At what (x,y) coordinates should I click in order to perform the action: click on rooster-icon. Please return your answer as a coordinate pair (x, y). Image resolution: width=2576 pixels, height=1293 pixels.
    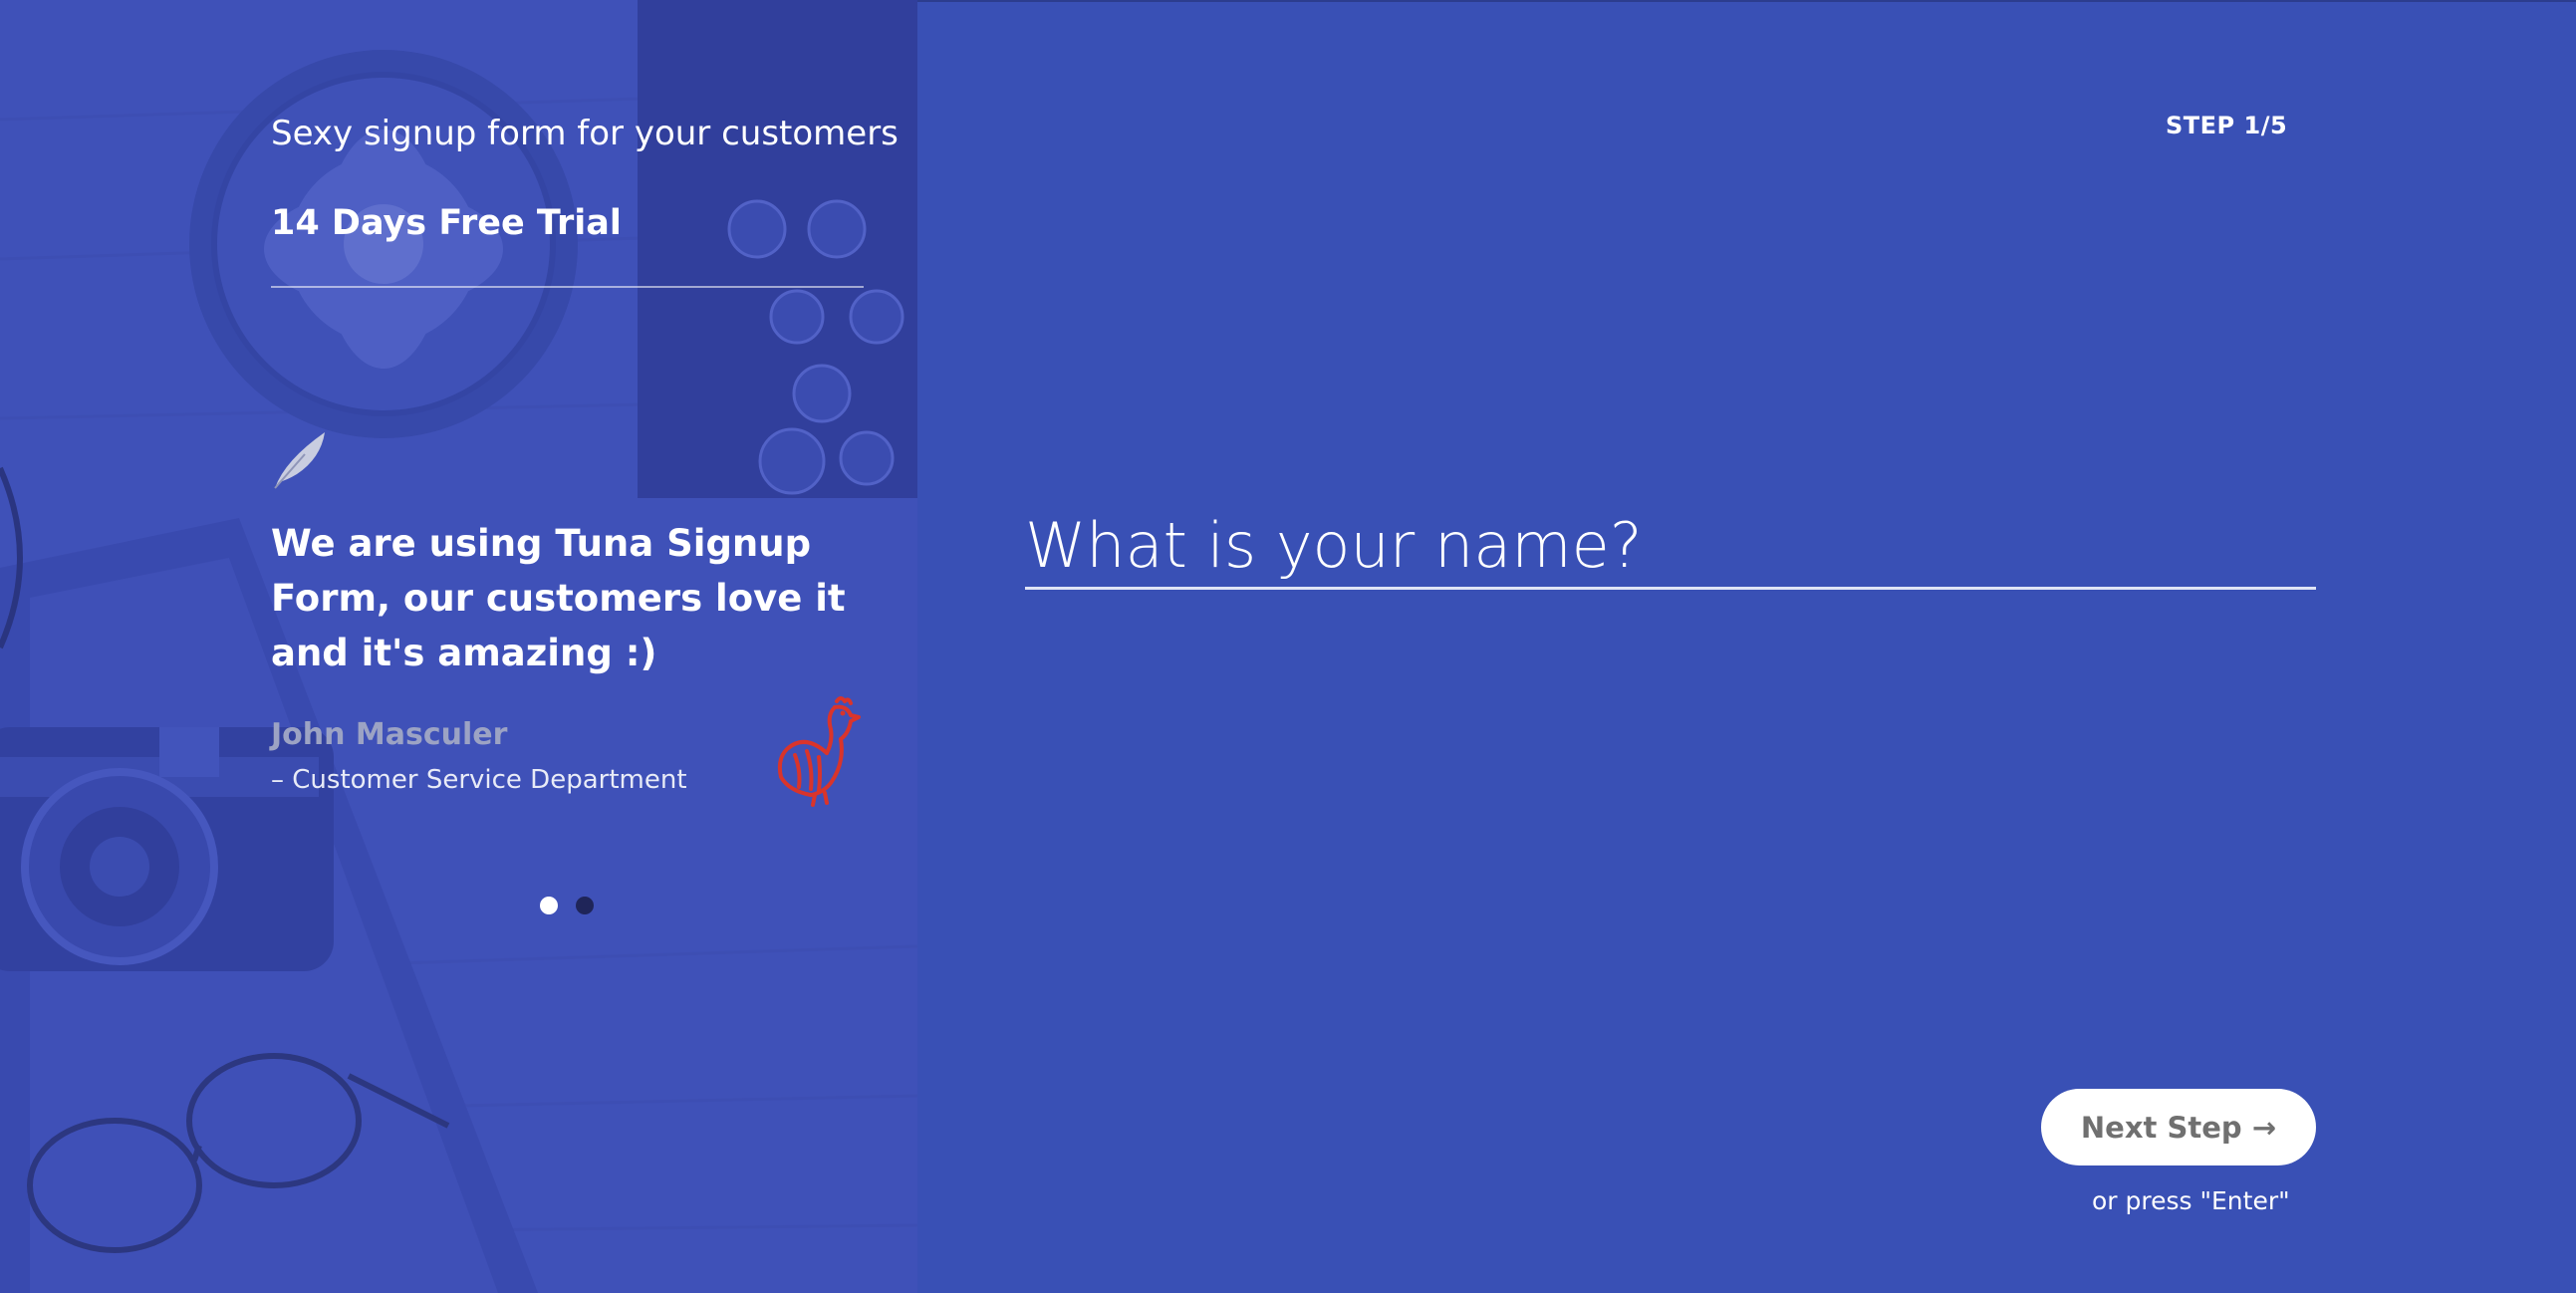
    Looking at the image, I should click on (819, 752).